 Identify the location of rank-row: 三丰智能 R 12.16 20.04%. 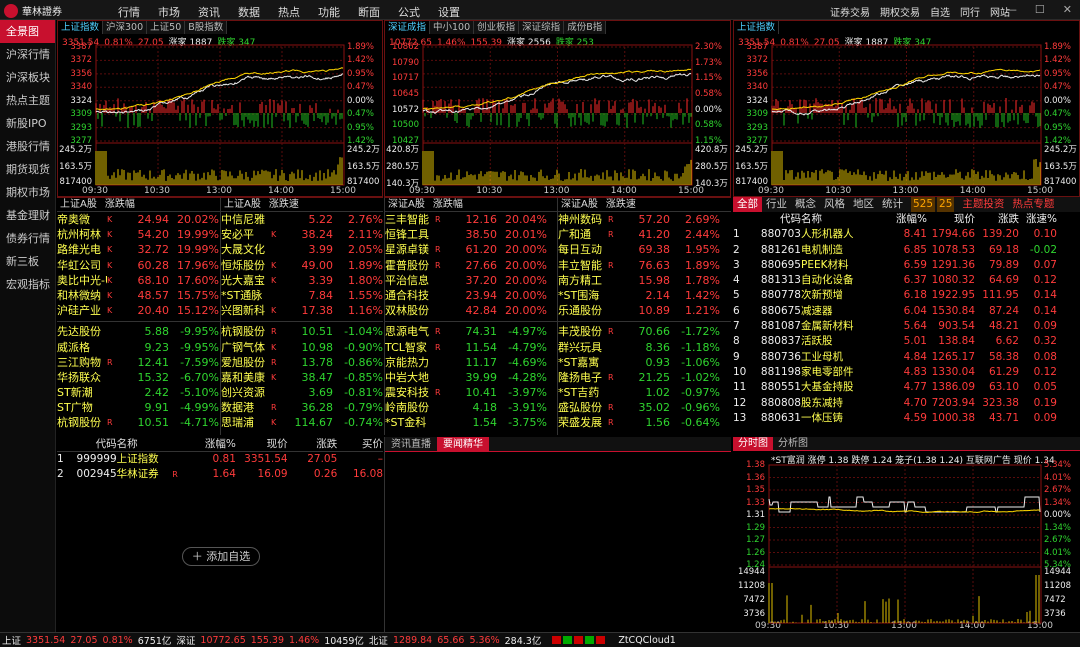
(471, 219).